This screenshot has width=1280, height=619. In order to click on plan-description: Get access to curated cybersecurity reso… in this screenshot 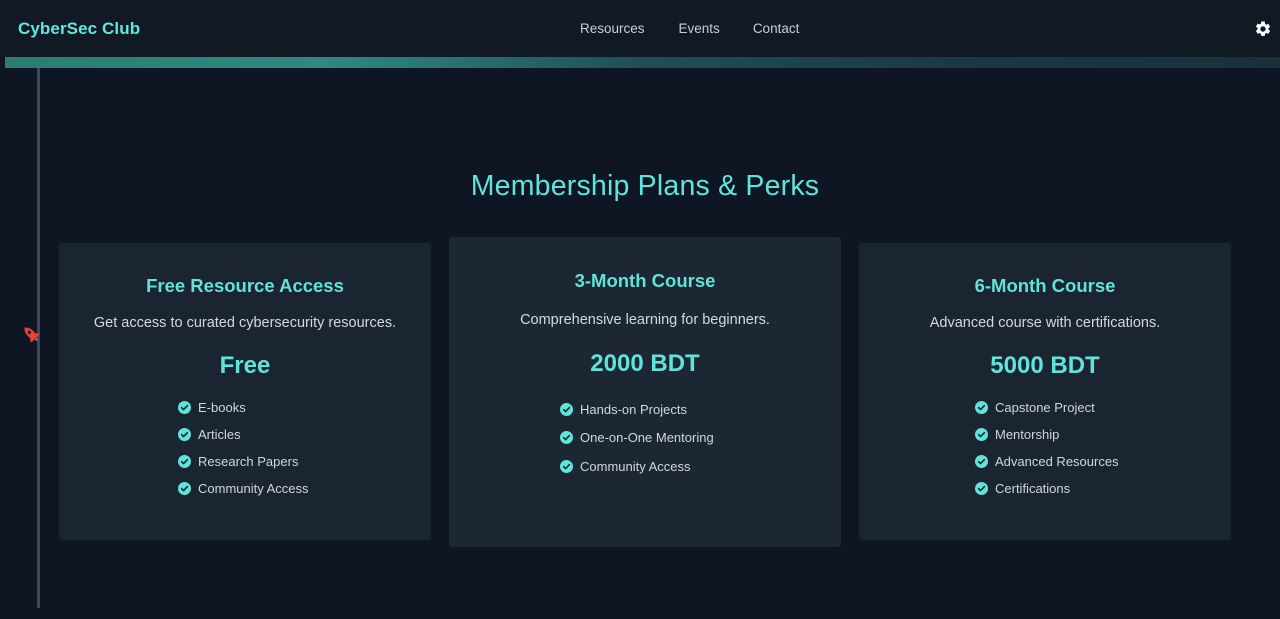, I will do `click(245, 323)`.